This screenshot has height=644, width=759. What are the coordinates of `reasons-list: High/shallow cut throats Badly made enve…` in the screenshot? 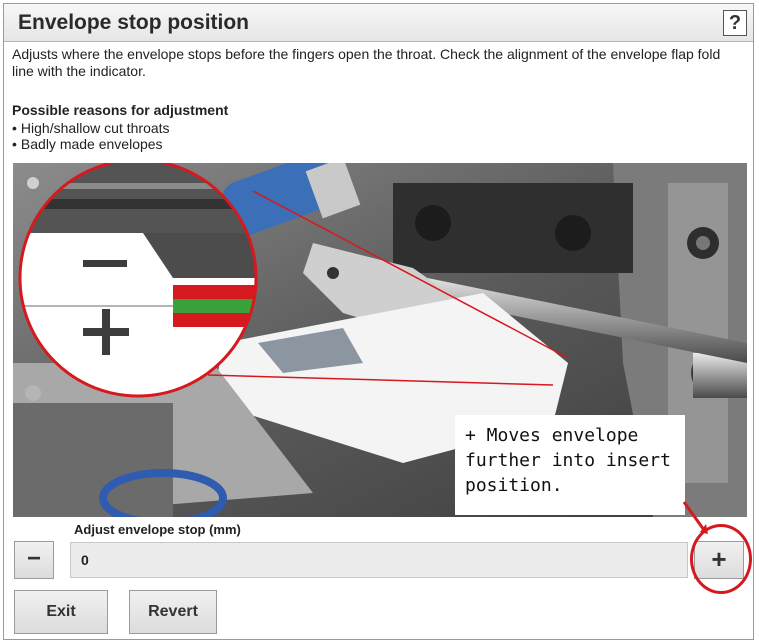 It's located at (91, 136).